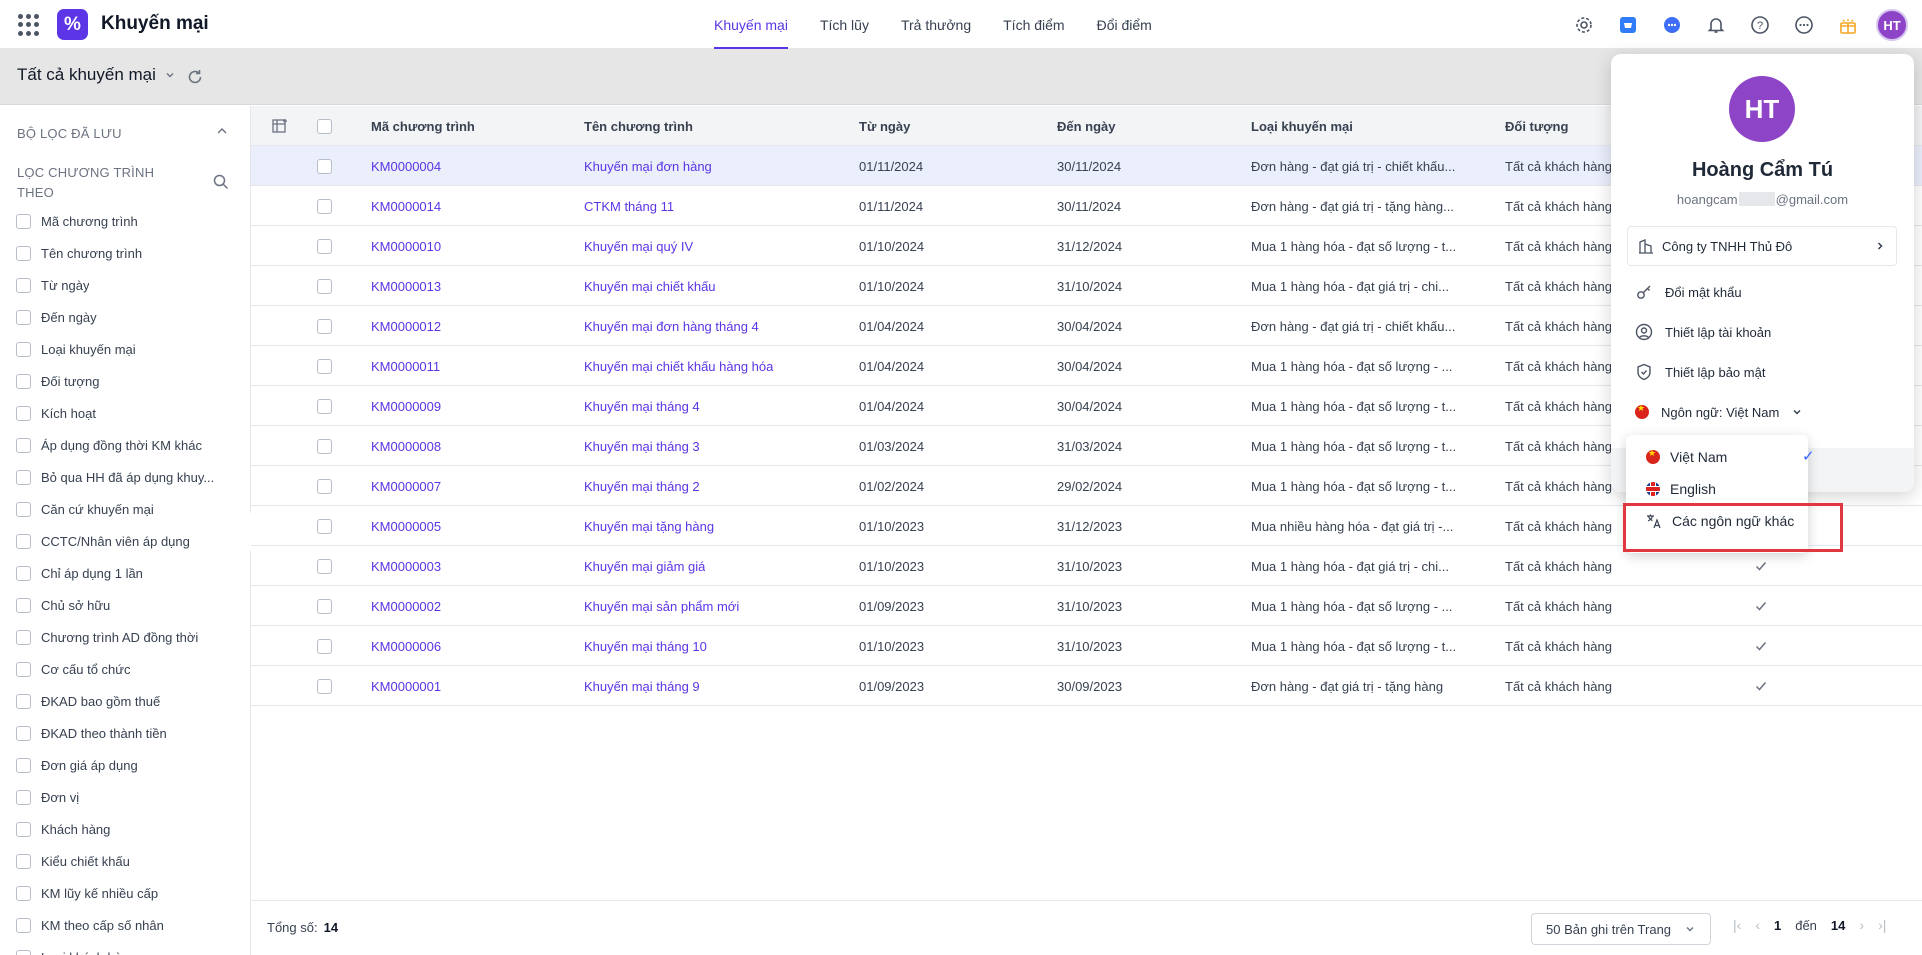 The width and height of the screenshot is (1922, 955). Describe the element at coordinates (629, 206) in the screenshot. I see `cell-name: CTKM tháng 11` at that location.